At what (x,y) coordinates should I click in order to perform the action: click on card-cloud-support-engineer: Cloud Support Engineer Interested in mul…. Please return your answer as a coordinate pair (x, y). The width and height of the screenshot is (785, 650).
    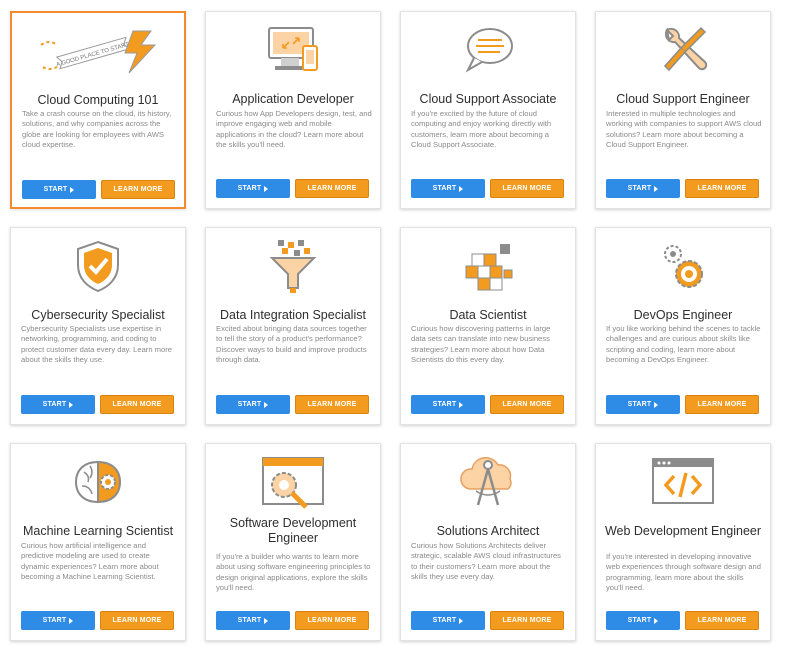
    Looking at the image, I should click on (683, 110).